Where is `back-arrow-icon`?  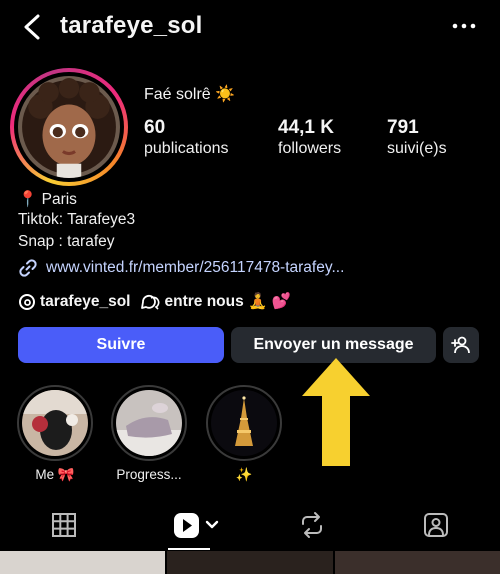
back-arrow-icon is located at coordinates (33, 27).